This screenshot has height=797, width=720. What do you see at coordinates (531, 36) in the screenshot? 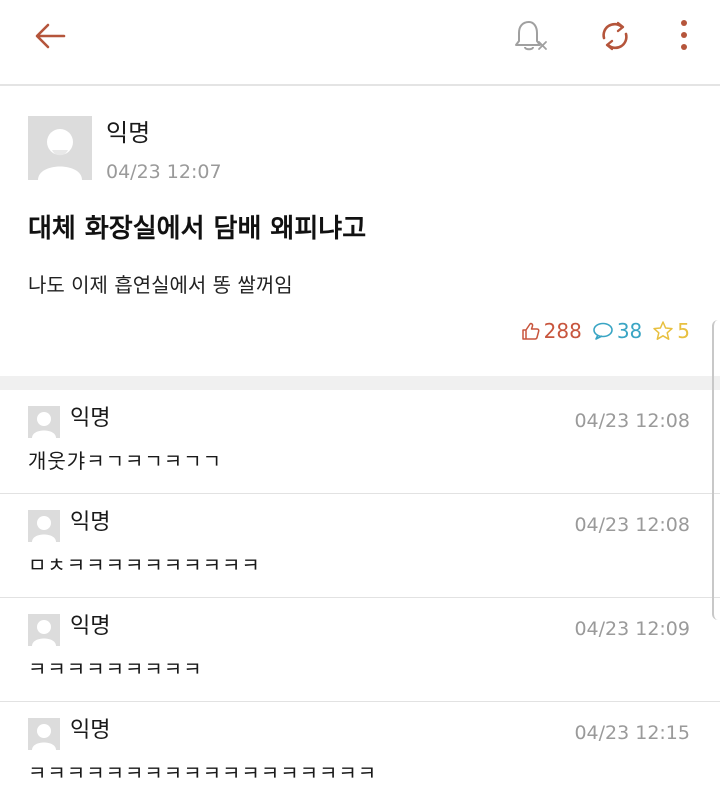
I see `bell-off-icon` at bounding box center [531, 36].